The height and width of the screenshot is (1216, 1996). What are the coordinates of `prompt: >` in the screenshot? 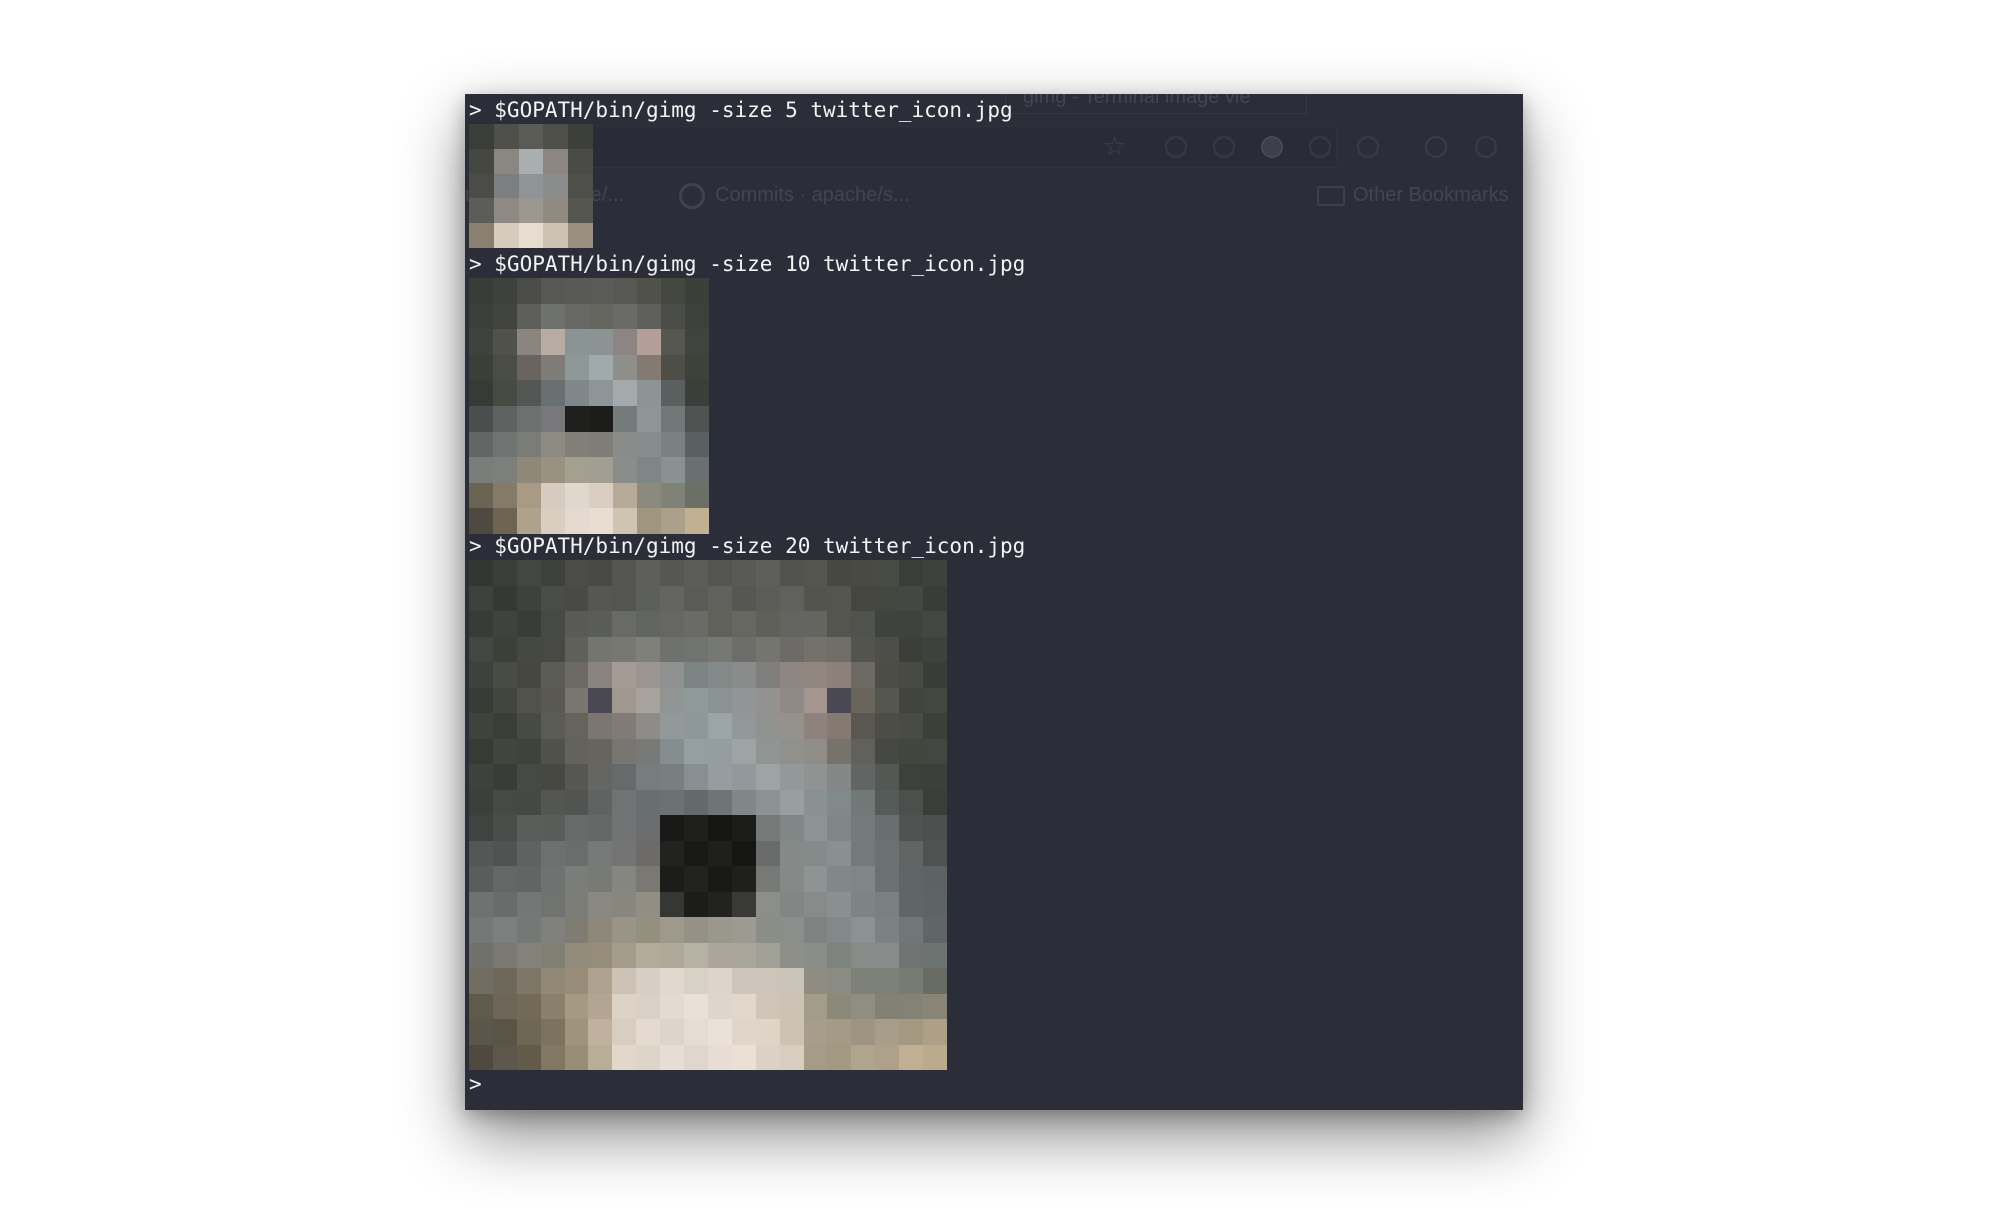 It's located at (475, 1084).